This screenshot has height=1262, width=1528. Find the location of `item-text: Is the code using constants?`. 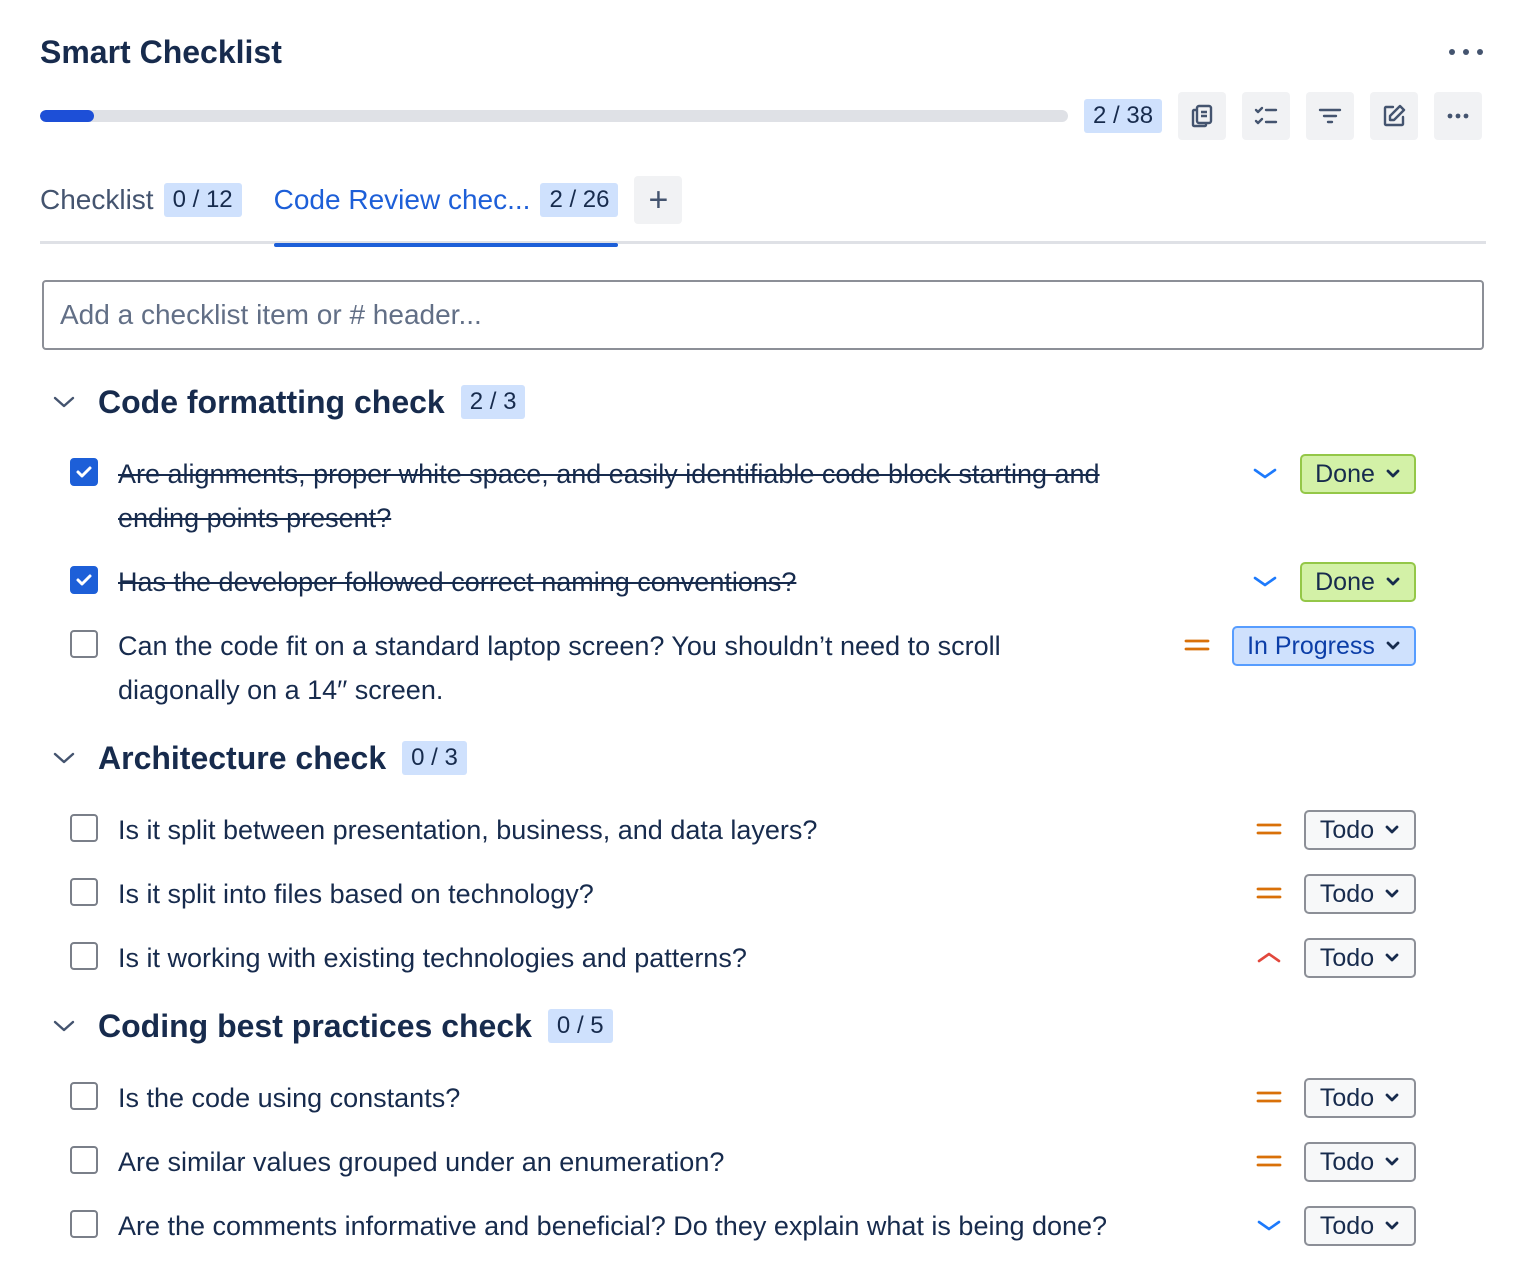

item-text: Is the code using constants? is located at coordinates (289, 1098).